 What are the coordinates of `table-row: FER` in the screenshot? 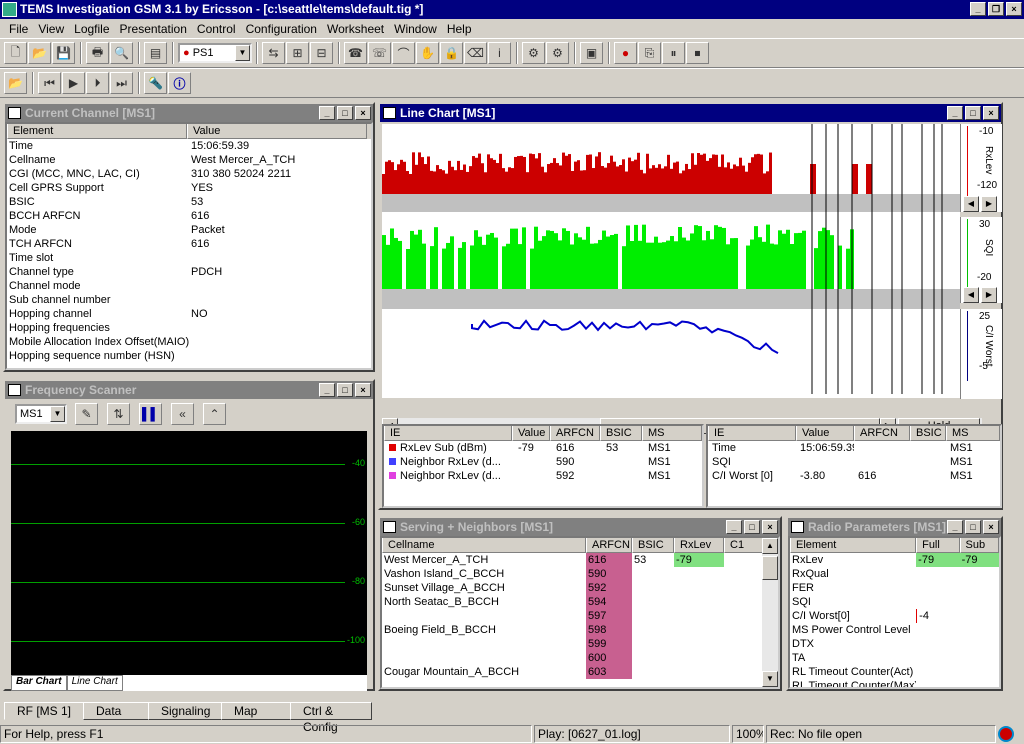 It's located at (894, 588).